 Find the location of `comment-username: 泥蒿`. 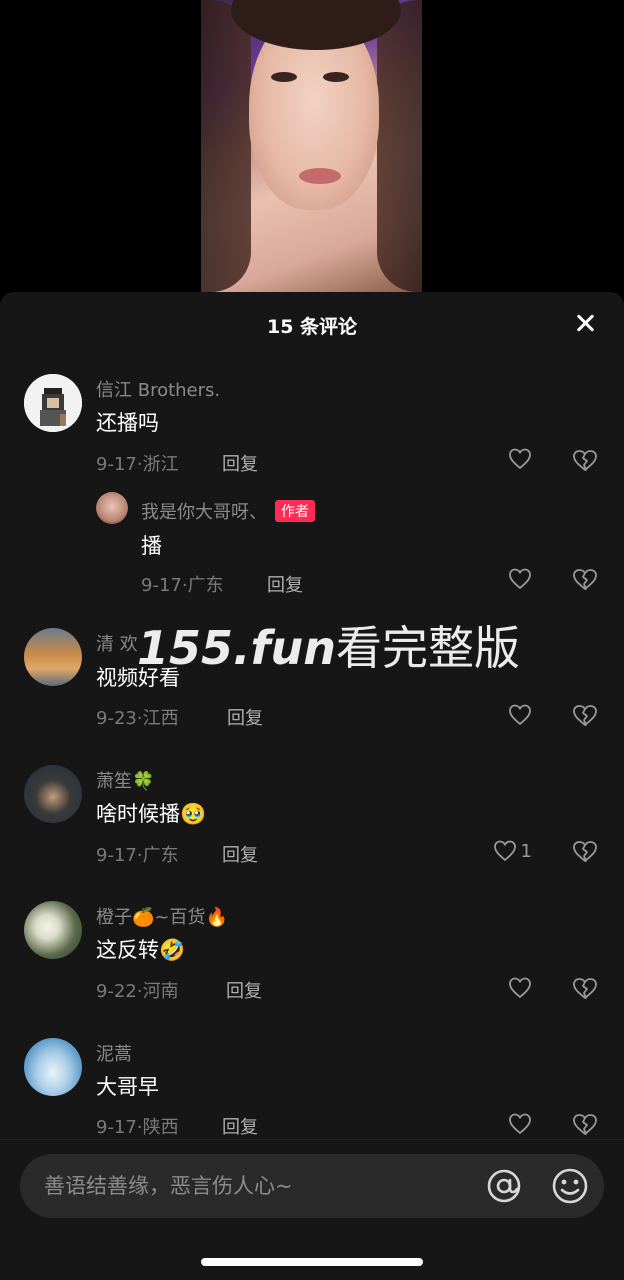

comment-username: 泥蒿 is located at coordinates (114, 1053).